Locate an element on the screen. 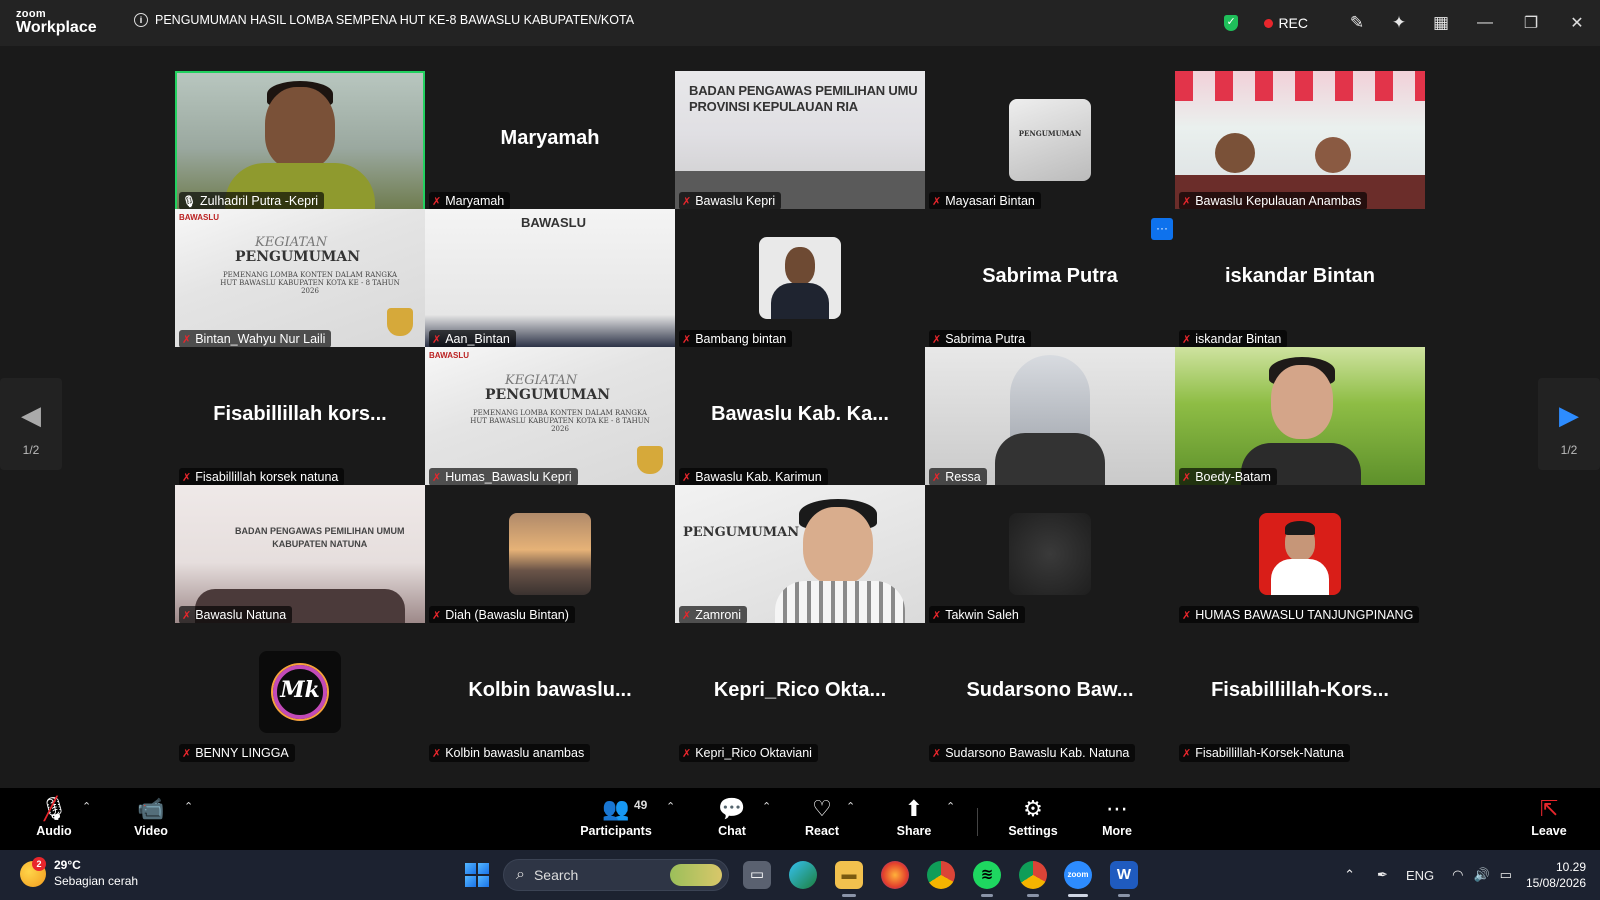 Image resolution: width=1600 pixels, height=900 pixels. word-icon: W is located at coordinates (1124, 875).